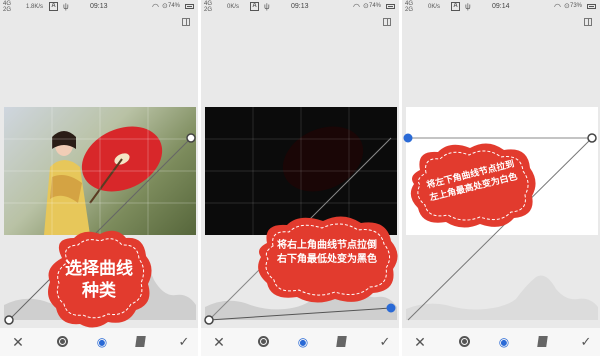 Image resolution: width=600 pixels, height=356 pixels. Describe the element at coordinates (327, 252) in the screenshot. I see `bubble-text: 将右上角曲线节点拉倒 右下角最低处变为黑色` at that location.